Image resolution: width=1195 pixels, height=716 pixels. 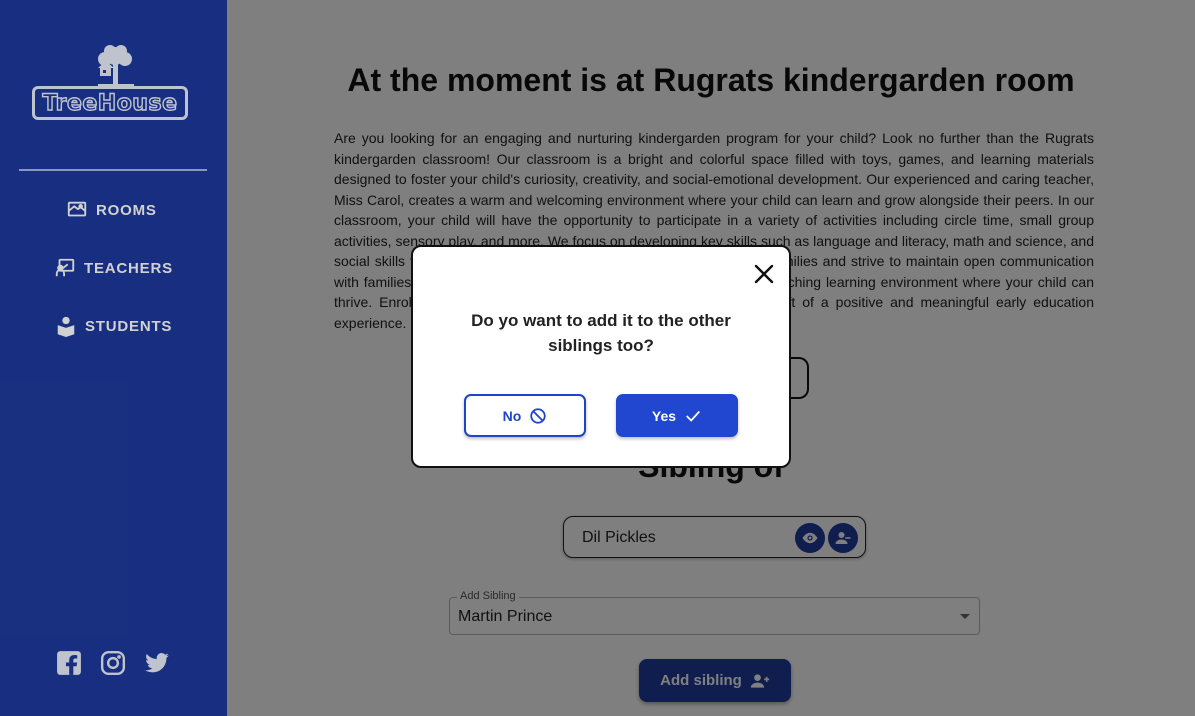 What do you see at coordinates (525, 415) in the screenshot?
I see `no-button: No` at bounding box center [525, 415].